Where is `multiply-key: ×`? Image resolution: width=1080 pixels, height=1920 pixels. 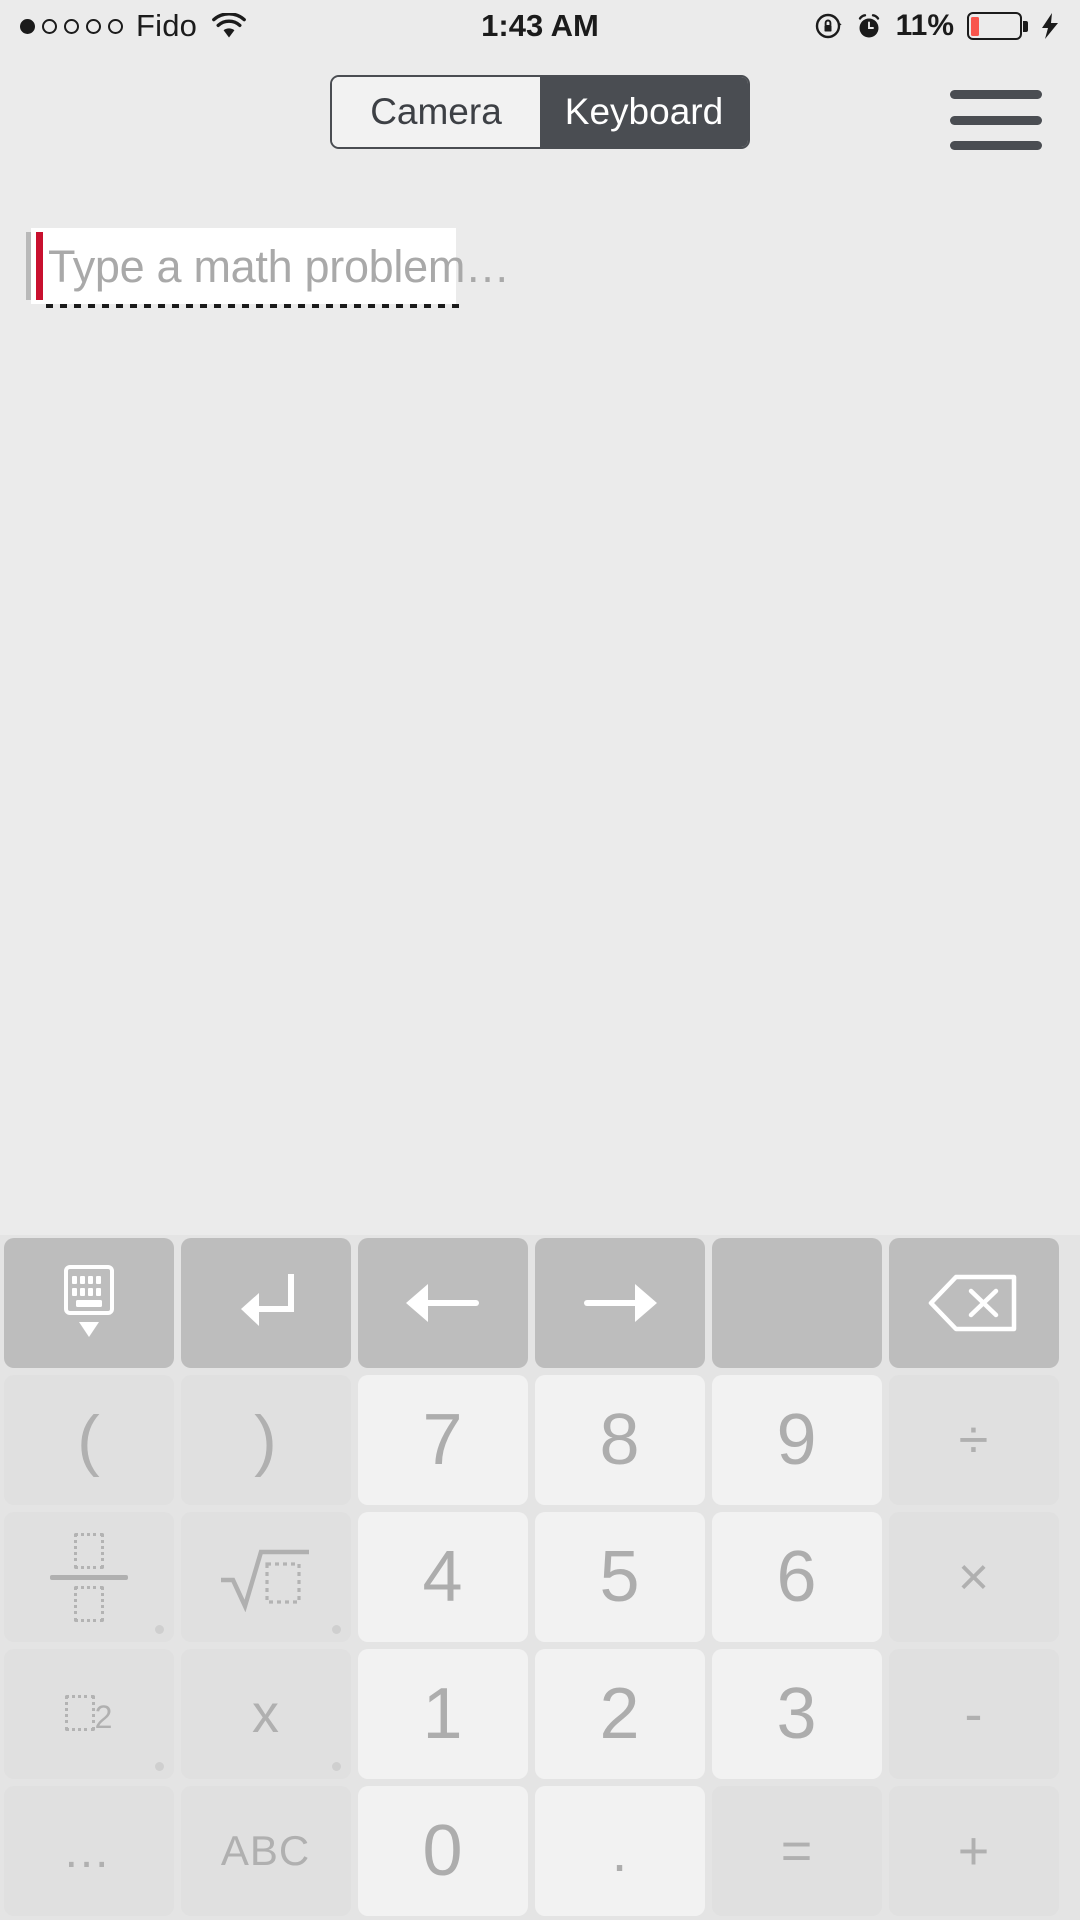 multiply-key: × is located at coordinates (973, 1577).